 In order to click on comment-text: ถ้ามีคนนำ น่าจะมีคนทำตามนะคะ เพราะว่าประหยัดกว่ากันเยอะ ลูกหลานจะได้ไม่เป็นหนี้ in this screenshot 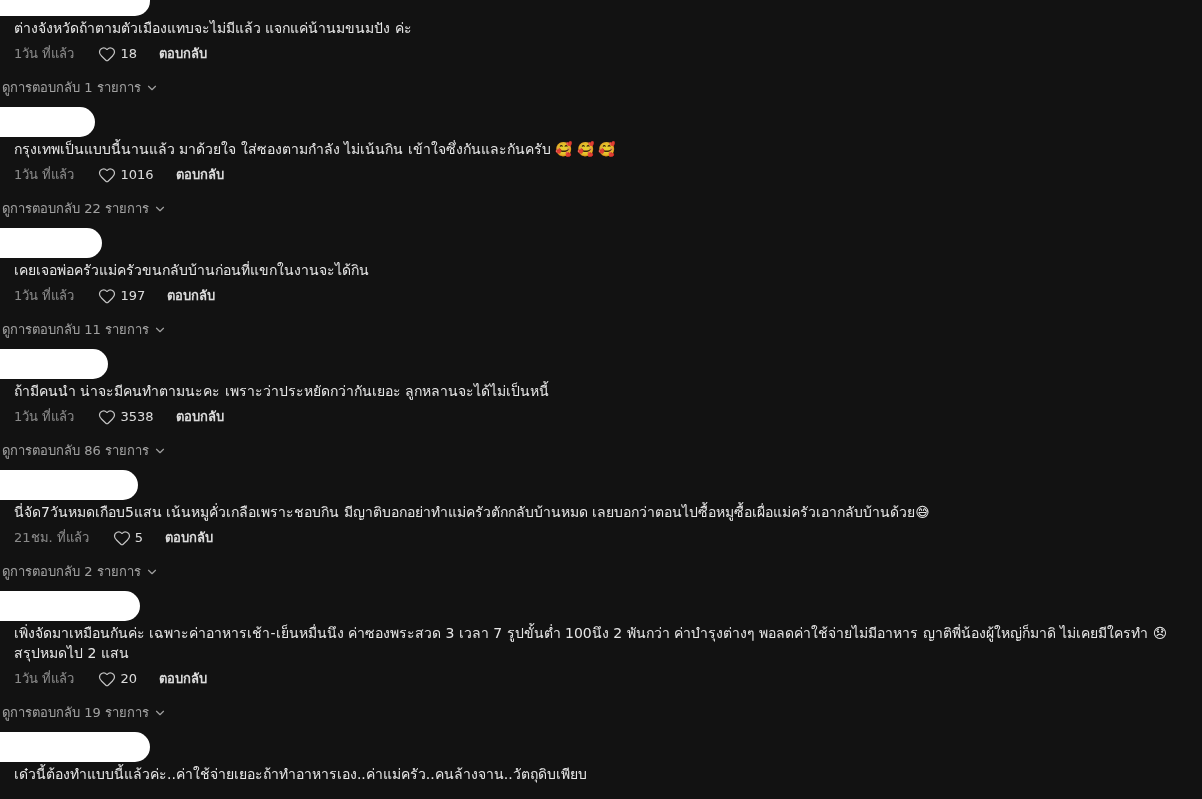, I will do `click(282, 391)`.